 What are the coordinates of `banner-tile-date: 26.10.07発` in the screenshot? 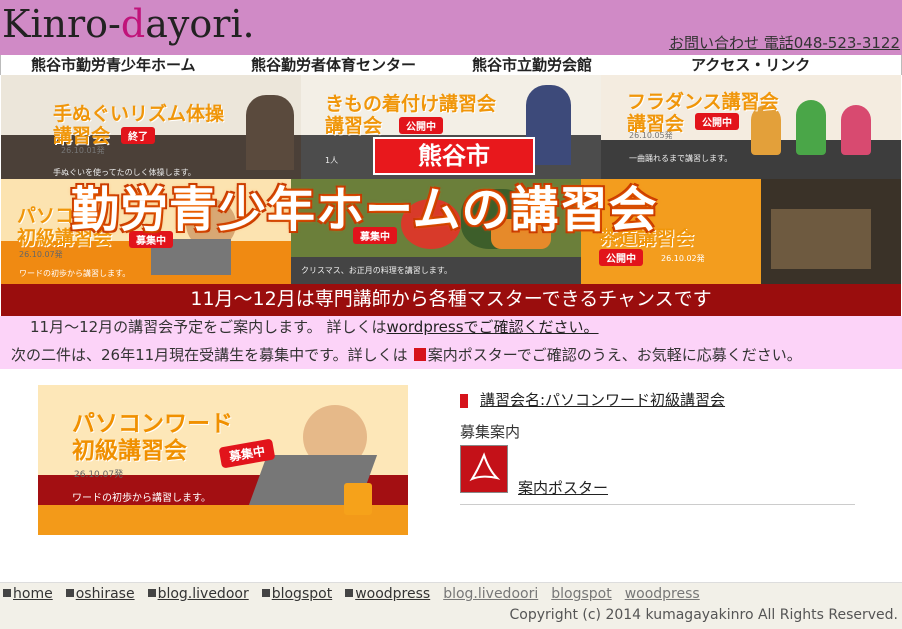 It's located at (41, 254).